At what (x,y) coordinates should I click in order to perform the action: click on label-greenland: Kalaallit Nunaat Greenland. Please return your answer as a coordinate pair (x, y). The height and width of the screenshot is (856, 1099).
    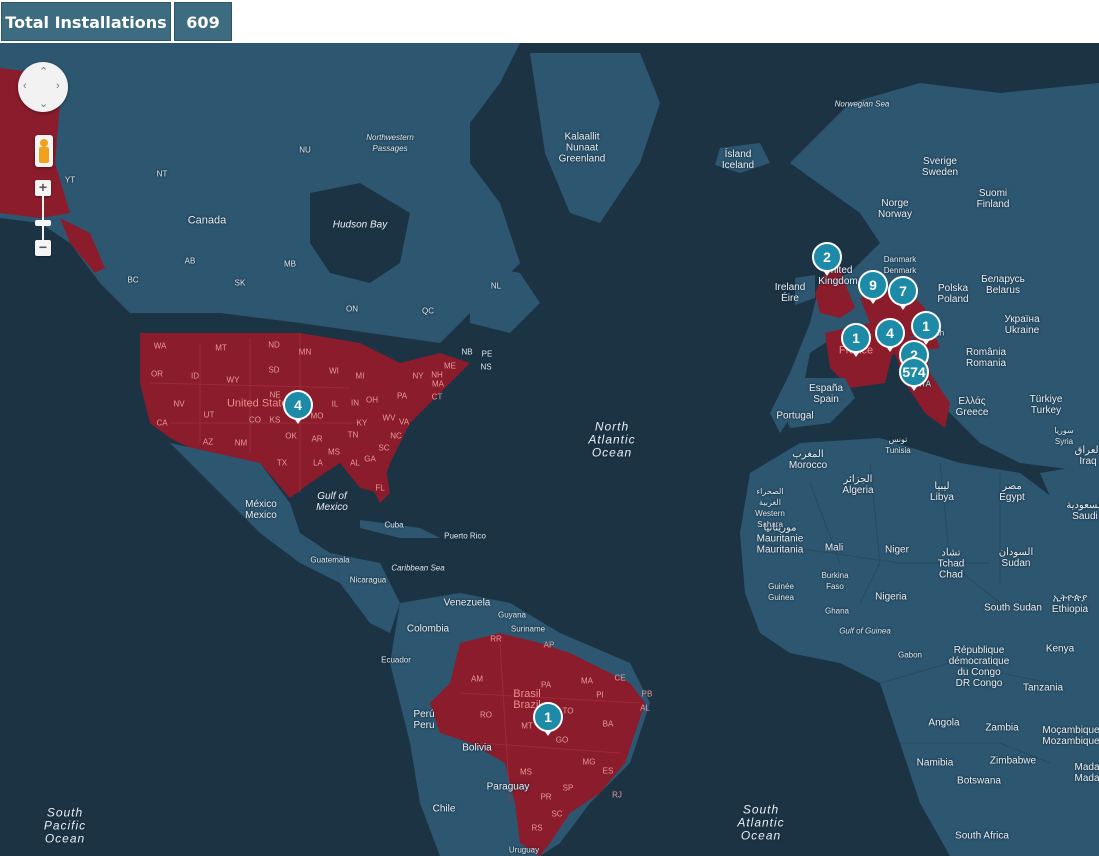
    Looking at the image, I should click on (582, 148).